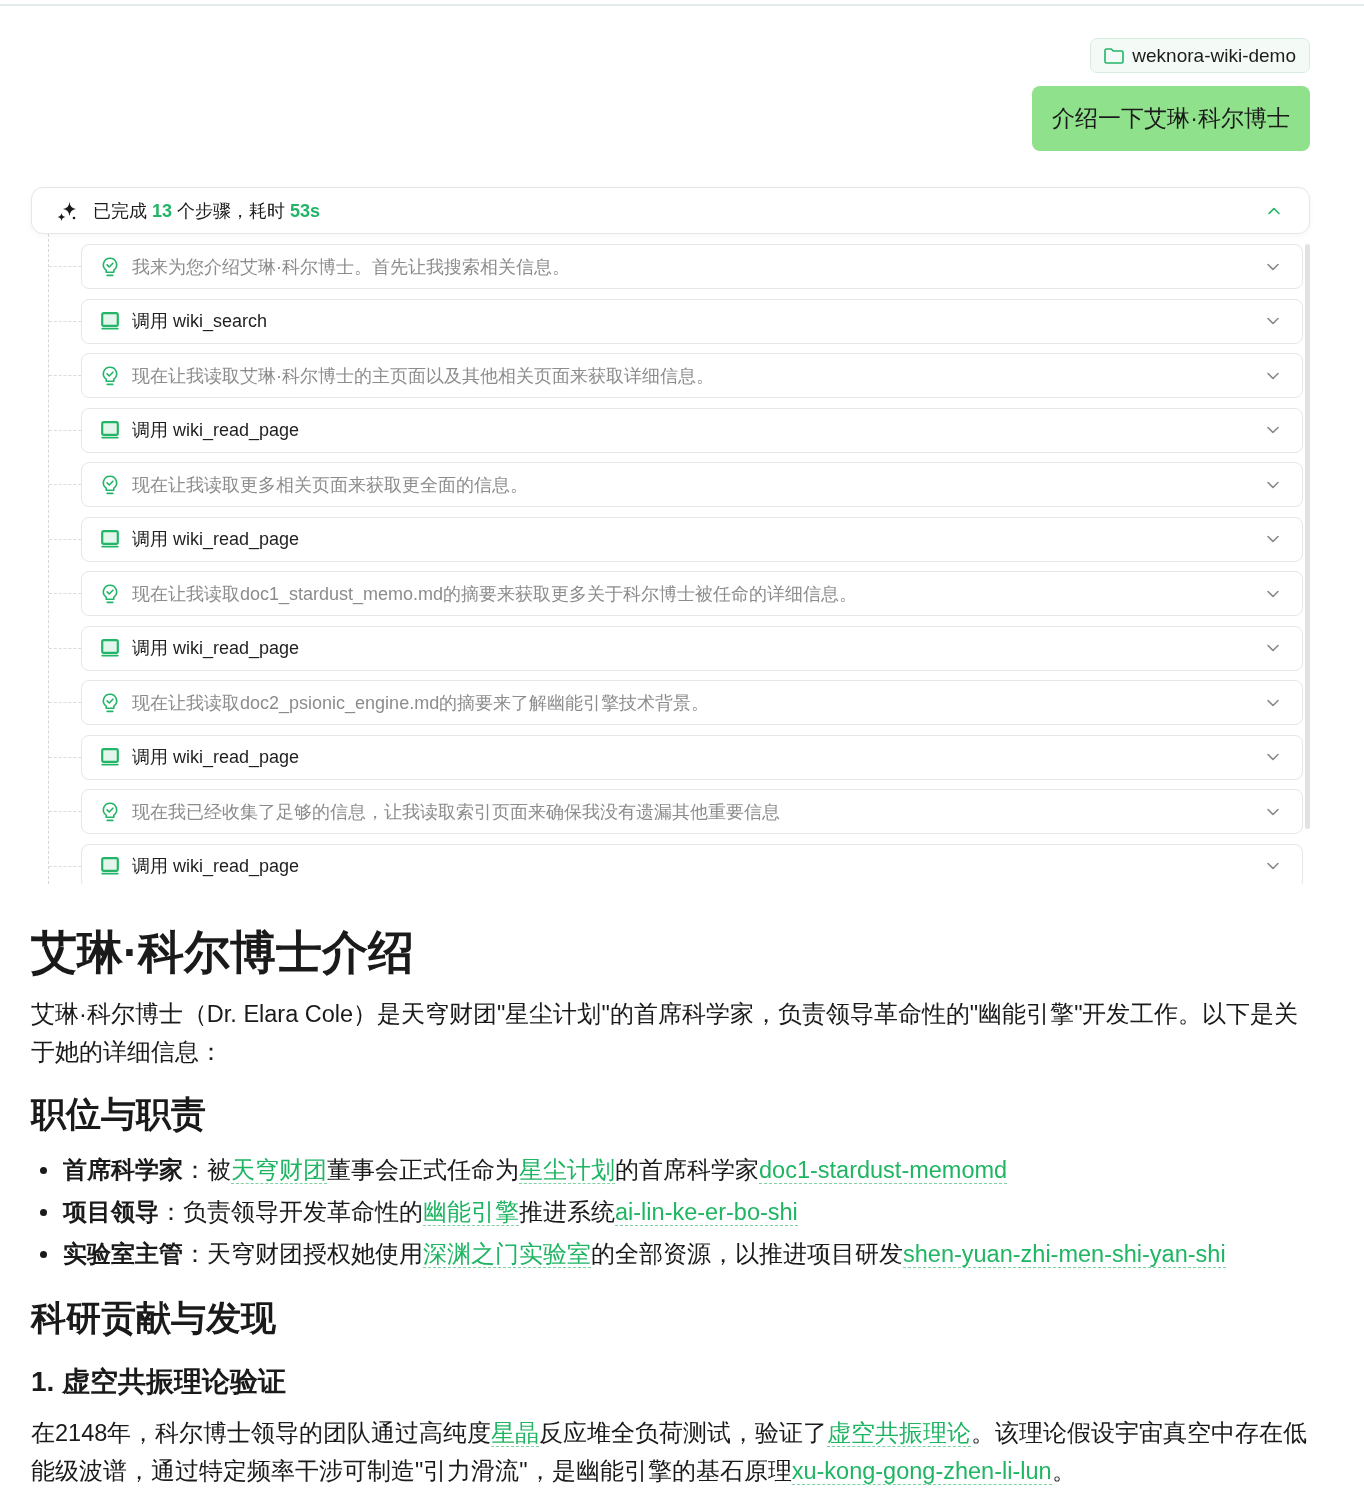  I want to click on step-text: 现在让我读取艾琳·科尔博士的主页面以及其他相关页面来获取详细信息。, so click(423, 376).